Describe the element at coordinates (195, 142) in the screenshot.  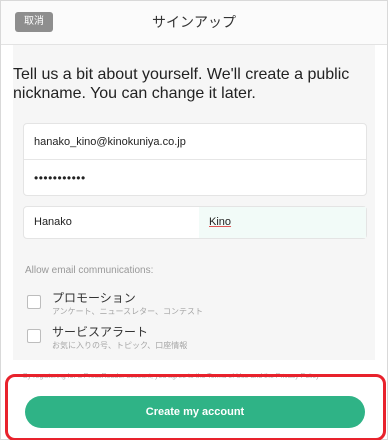
I see `email-field: hanako_kino@kinokuniya.co.jp` at that location.